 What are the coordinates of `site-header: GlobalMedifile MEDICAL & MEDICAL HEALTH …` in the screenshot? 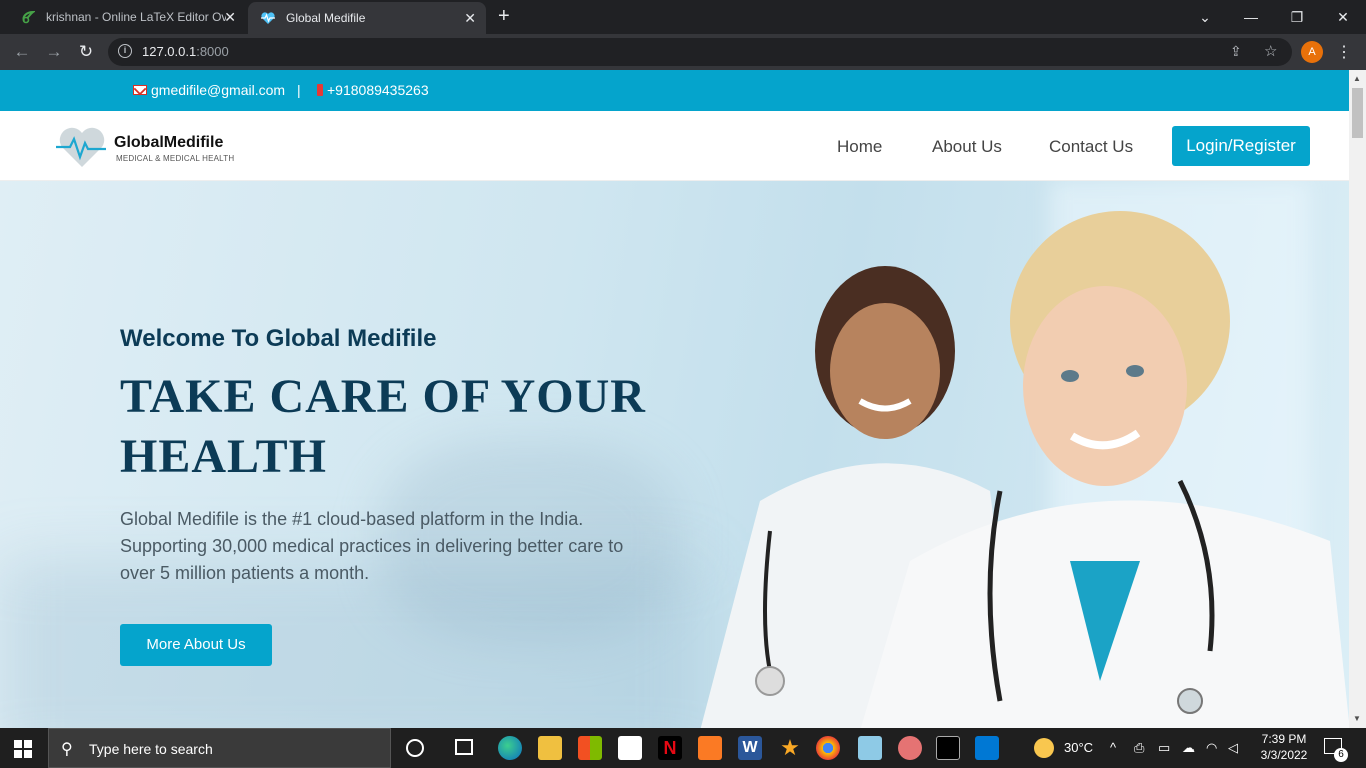 It's located at (674, 146).